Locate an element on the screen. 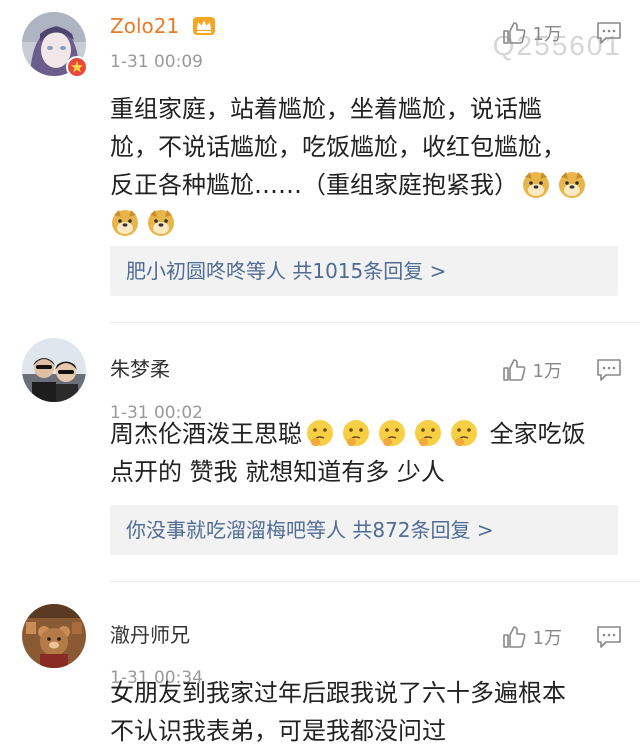 Image resolution: width=640 pixels, height=750 pixels. comment-line: 周杰伦酒泼王思聪 全家吃饭 is located at coordinates (348, 433).